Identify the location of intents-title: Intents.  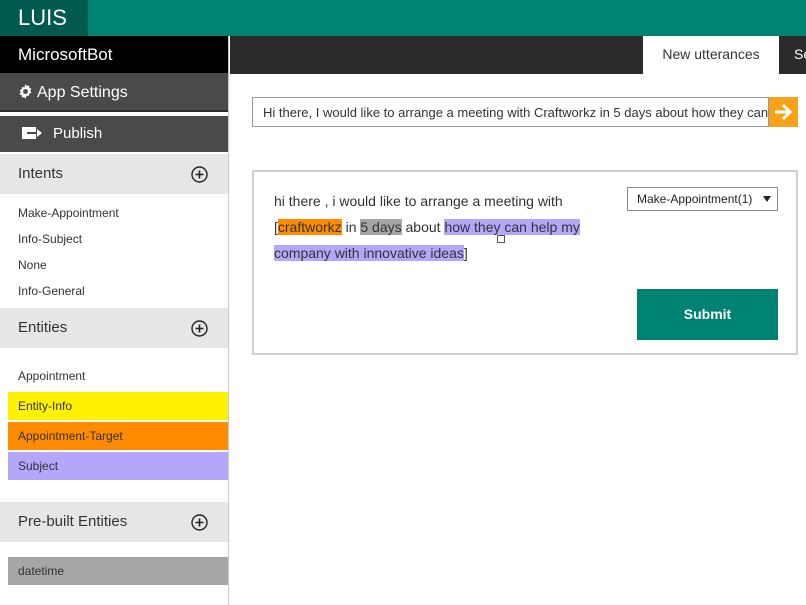
(41, 173).